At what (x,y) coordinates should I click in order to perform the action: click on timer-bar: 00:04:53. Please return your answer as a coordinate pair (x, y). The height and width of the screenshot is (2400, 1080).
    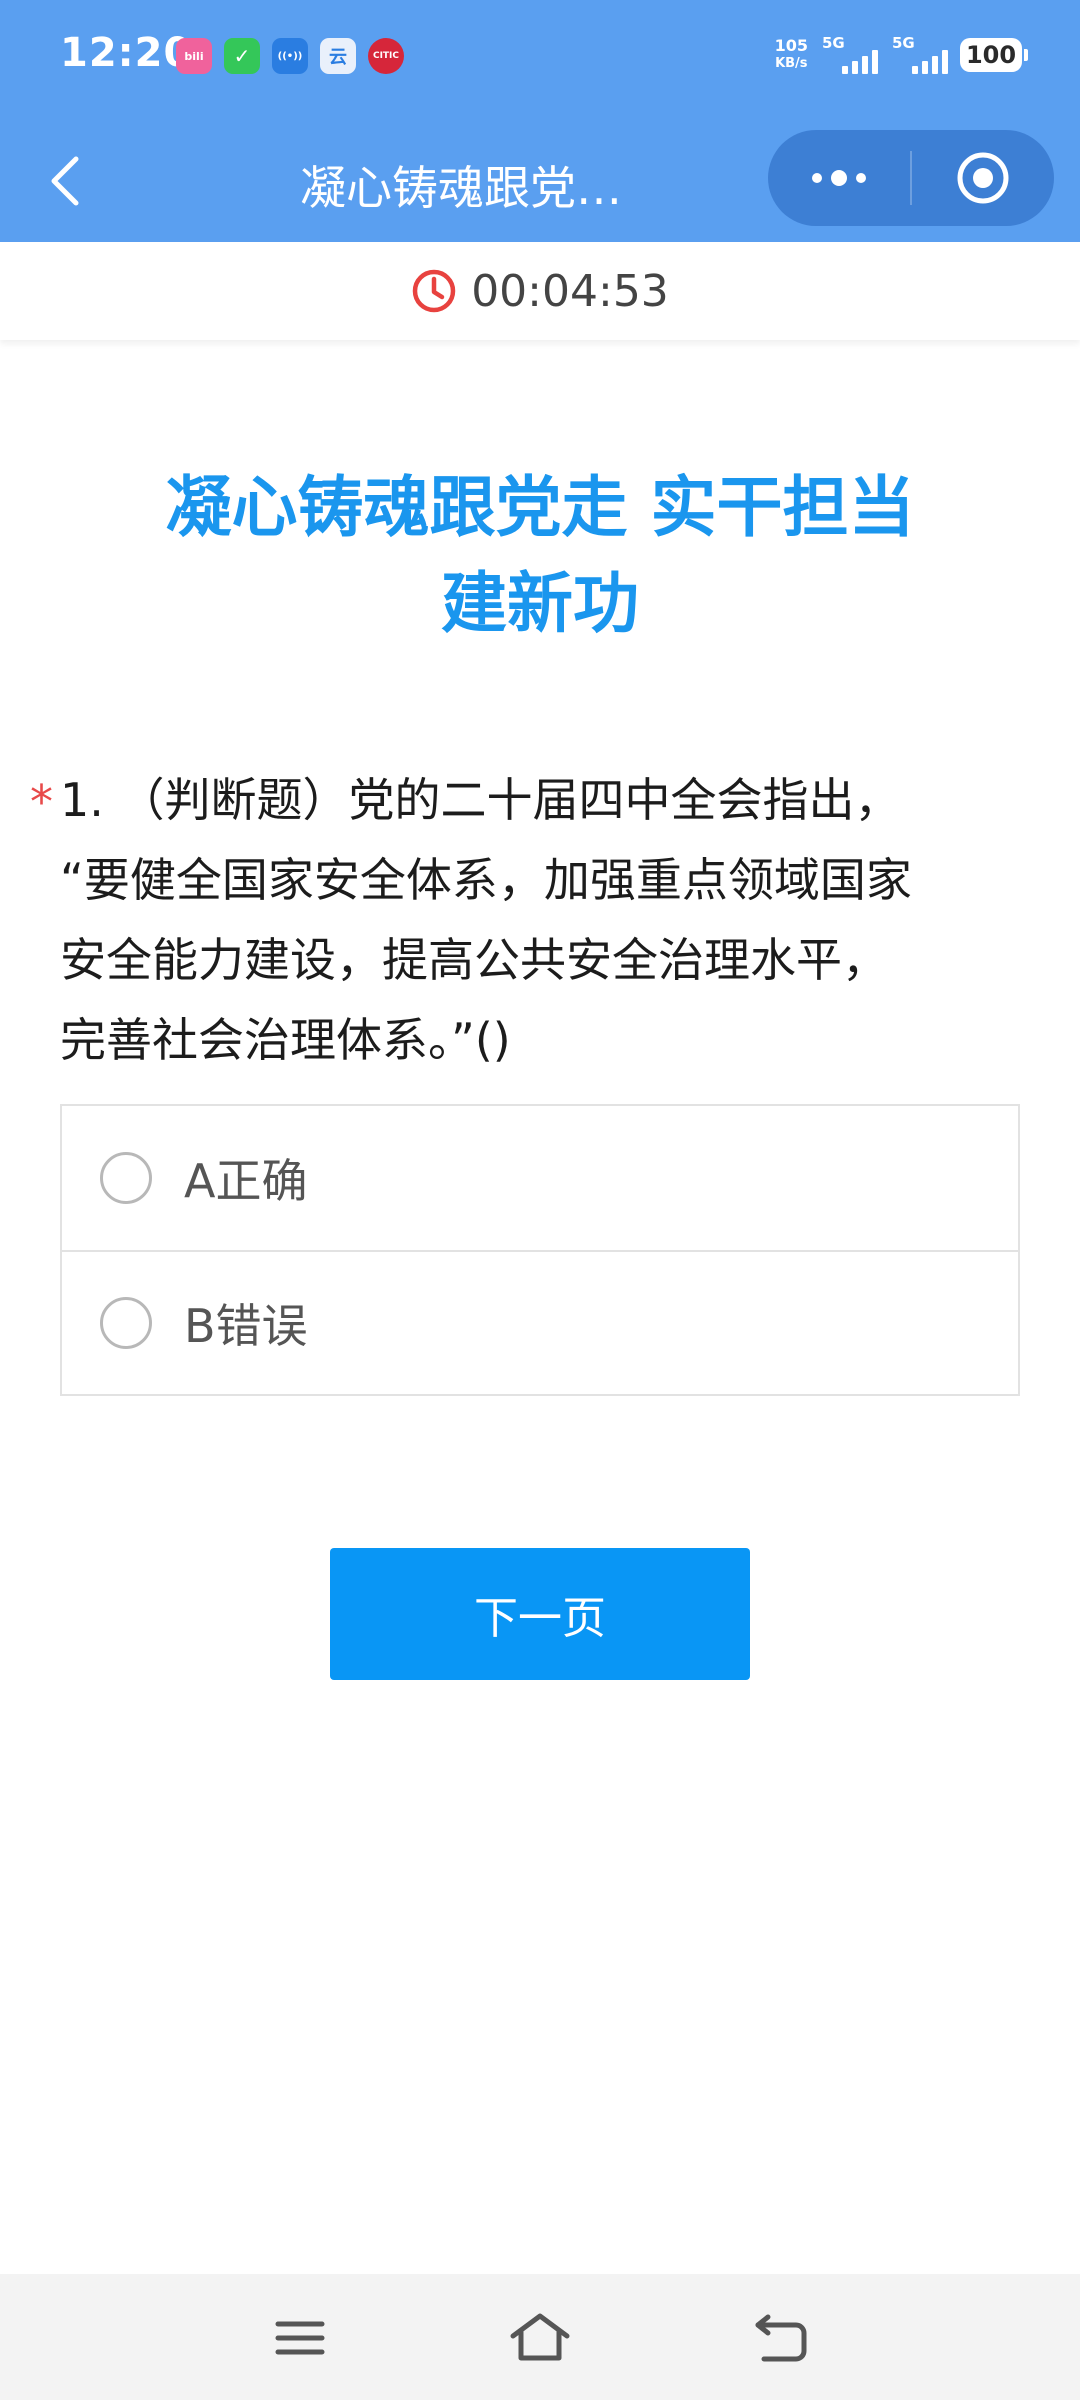
    Looking at the image, I should click on (540, 291).